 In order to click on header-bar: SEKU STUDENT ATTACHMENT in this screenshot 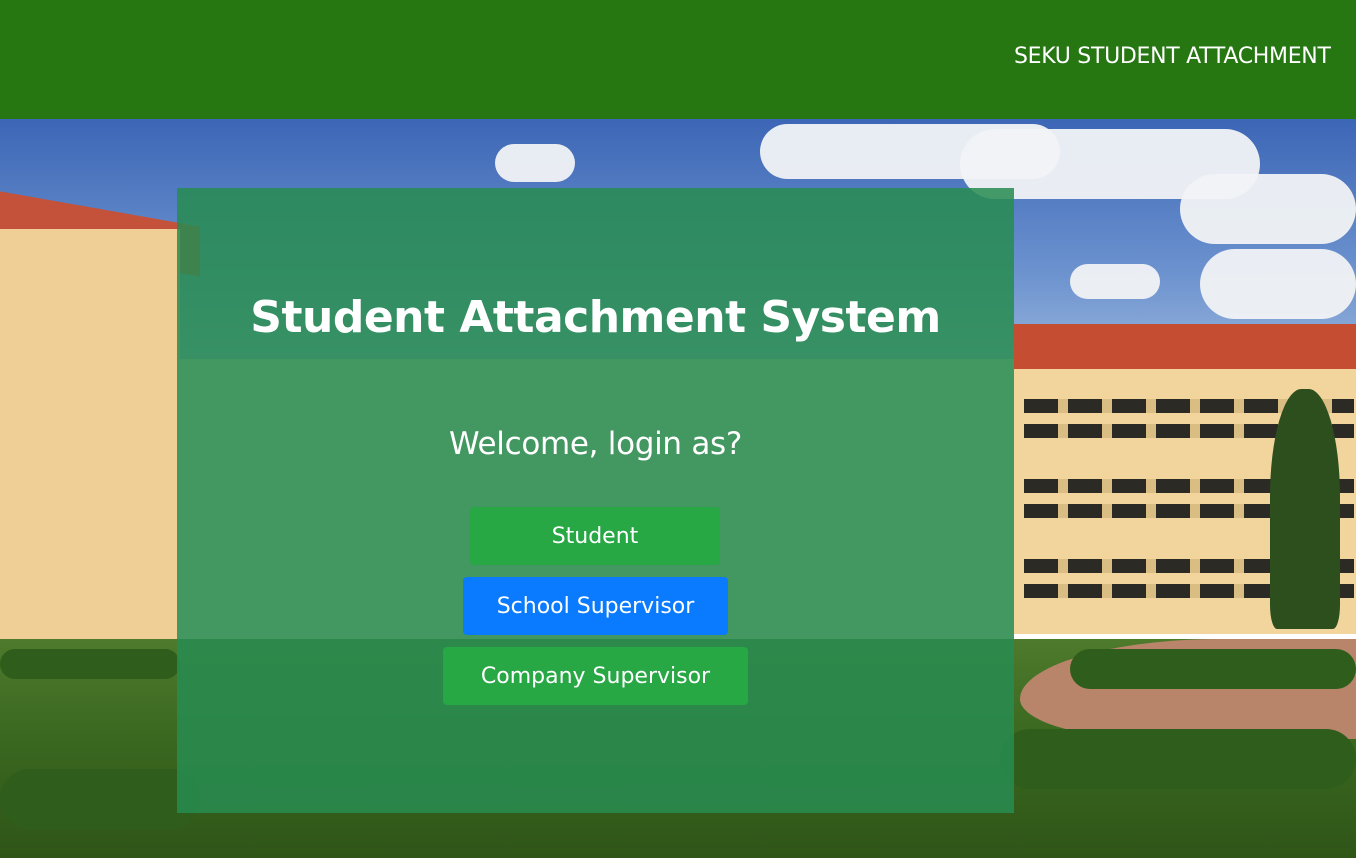, I will do `click(678, 59)`.